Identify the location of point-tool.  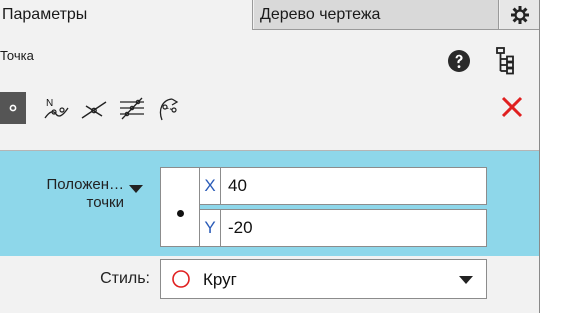
(13, 108).